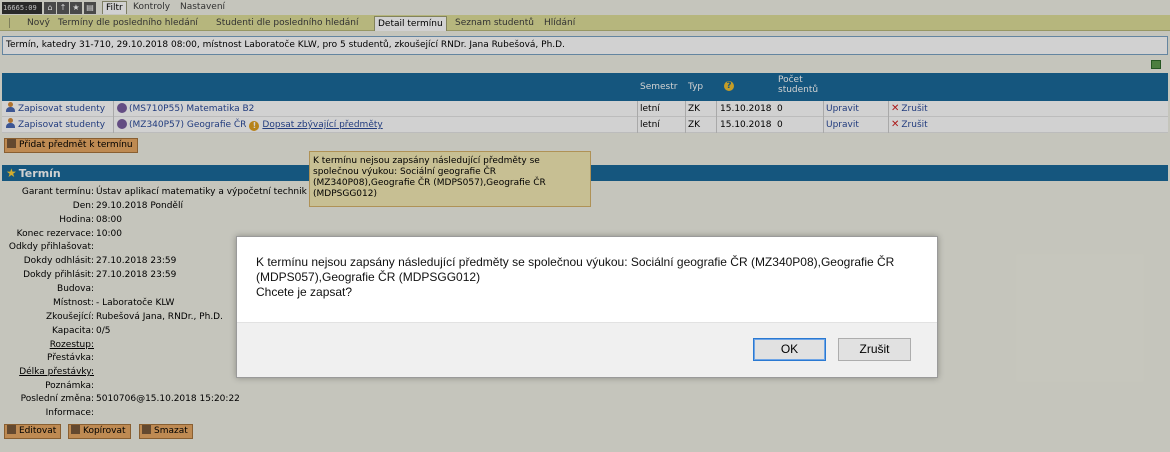 The width and height of the screenshot is (1170, 452). What do you see at coordinates (587, 349) in the screenshot?
I see `dialog-footer: OK Zrušit` at bounding box center [587, 349].